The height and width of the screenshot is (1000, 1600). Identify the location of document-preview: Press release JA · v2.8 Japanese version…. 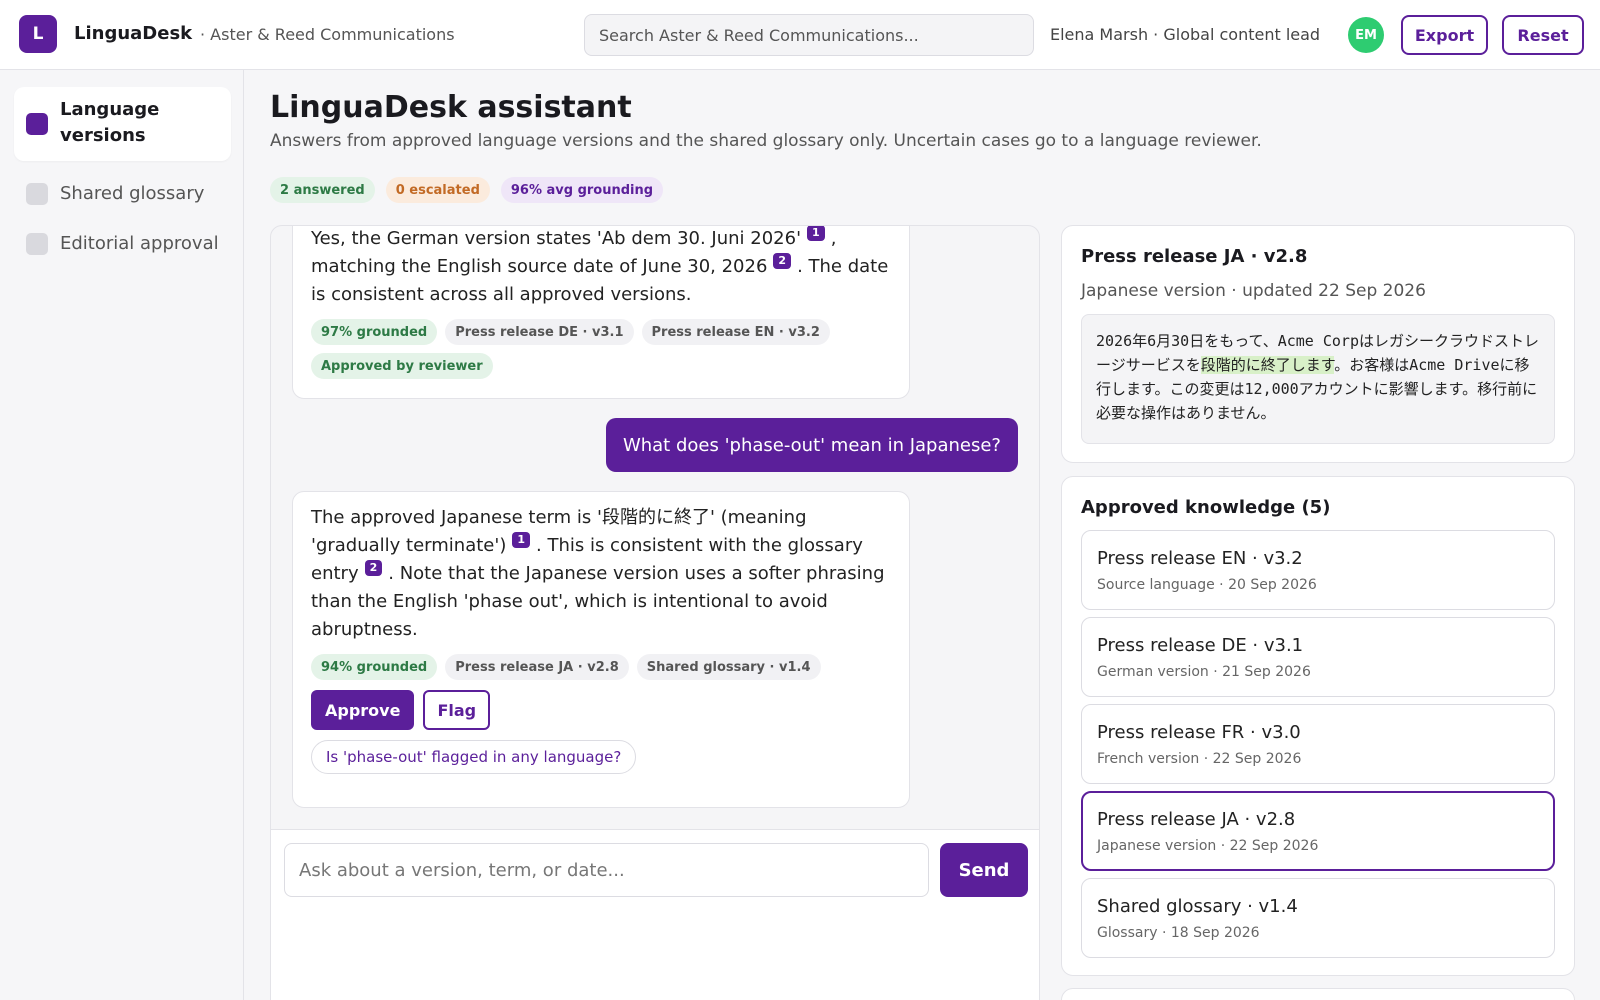
(1318, 344).